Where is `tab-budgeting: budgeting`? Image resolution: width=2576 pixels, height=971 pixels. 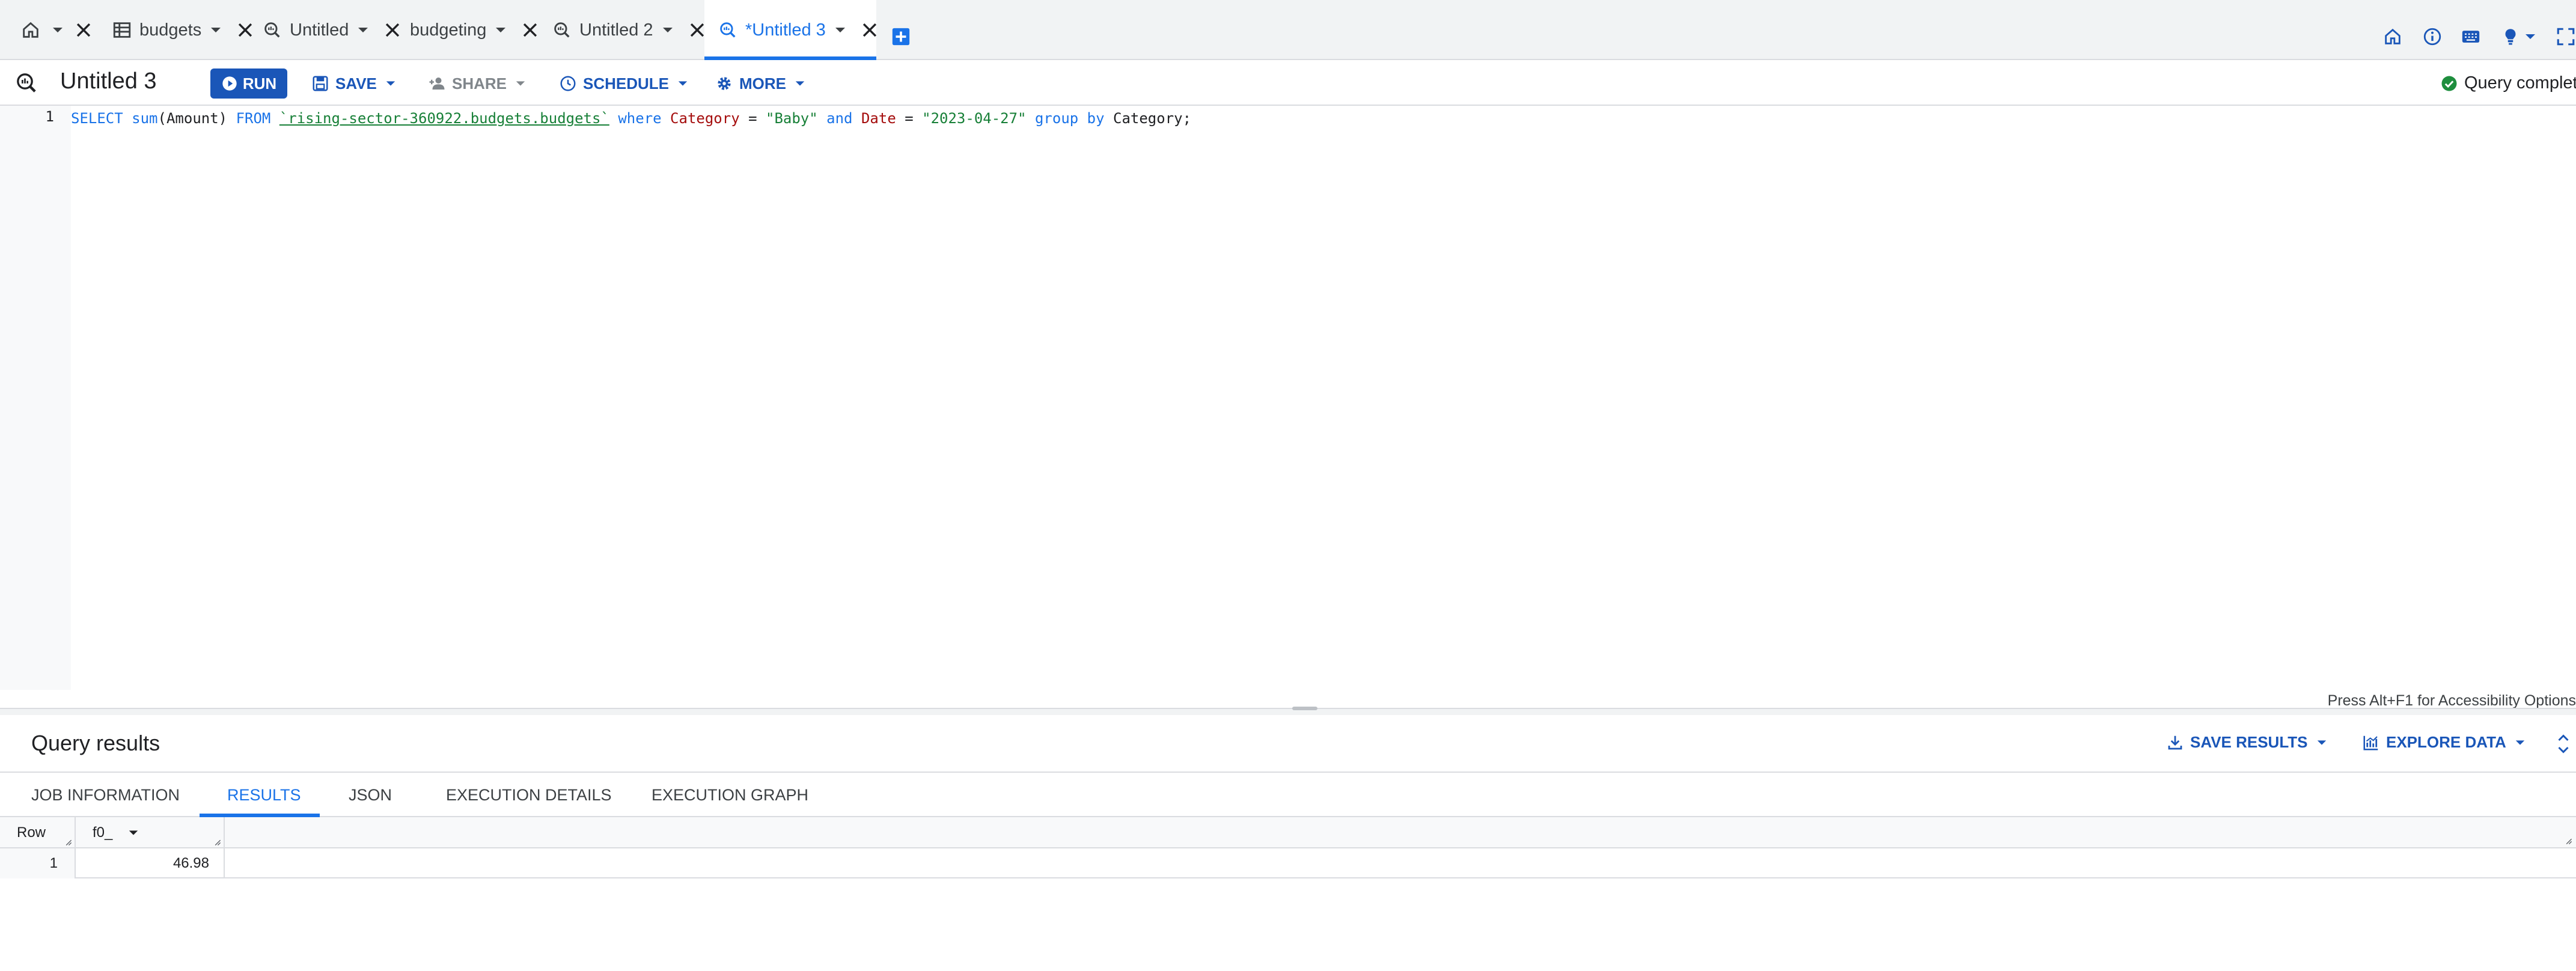 tab-budgeting: budgeting is located at coordinates (475, 30).